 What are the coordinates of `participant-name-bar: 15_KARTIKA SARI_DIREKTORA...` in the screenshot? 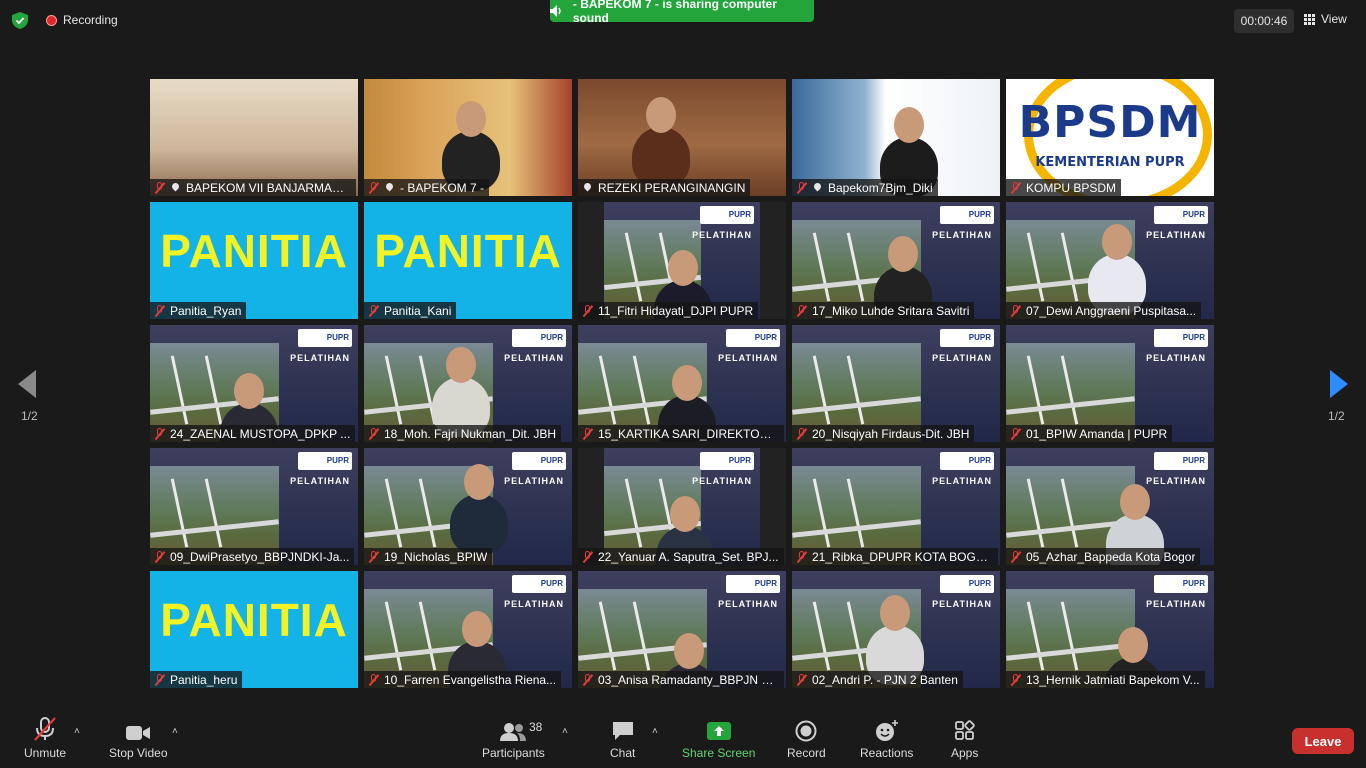 It's located at (681, 433).